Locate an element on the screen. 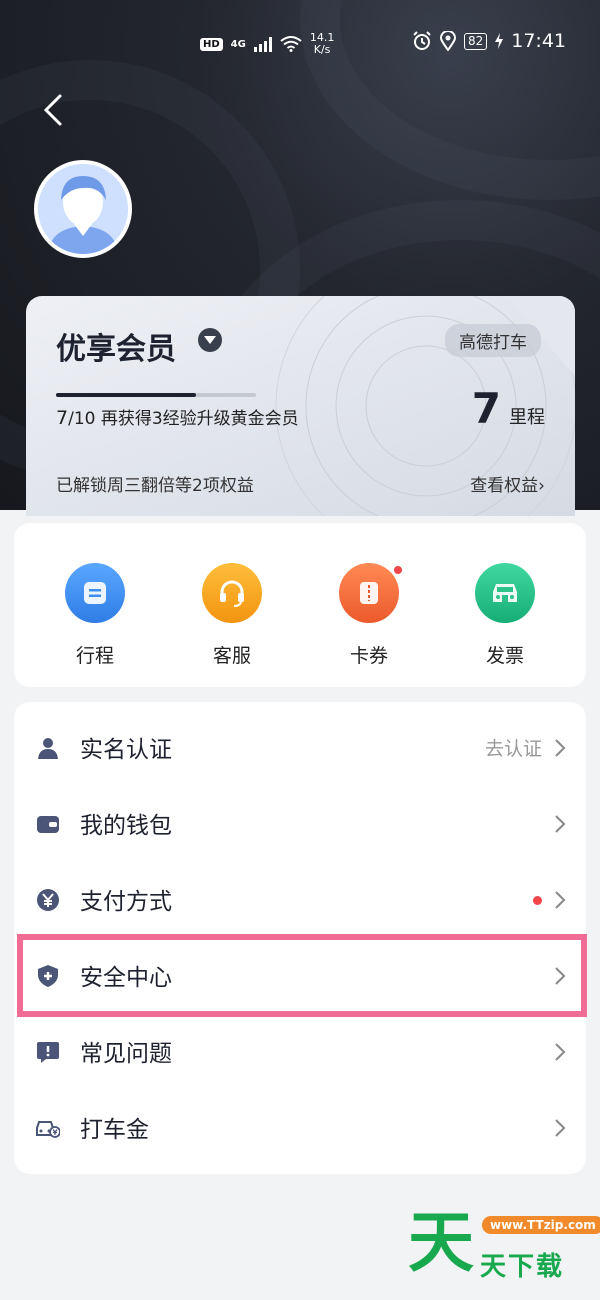 This screenshot has width=600, height=1300. coupon-icon is located at coordinates (371, 593).